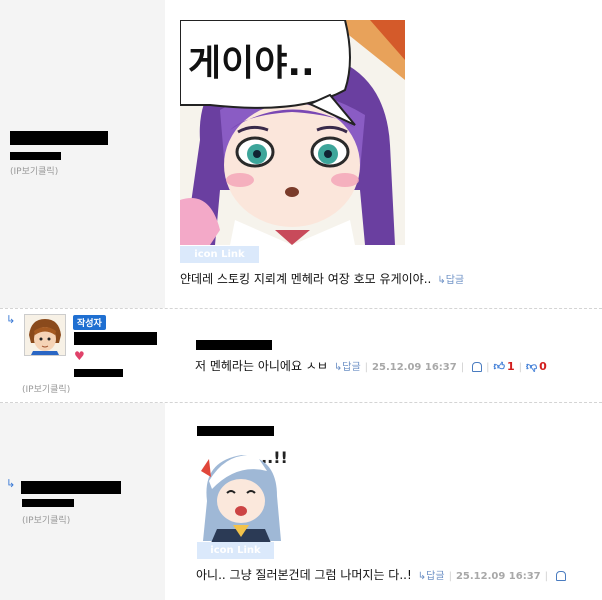  I want to click on downvote-button: 👎︎ 0, so click(536, 366).